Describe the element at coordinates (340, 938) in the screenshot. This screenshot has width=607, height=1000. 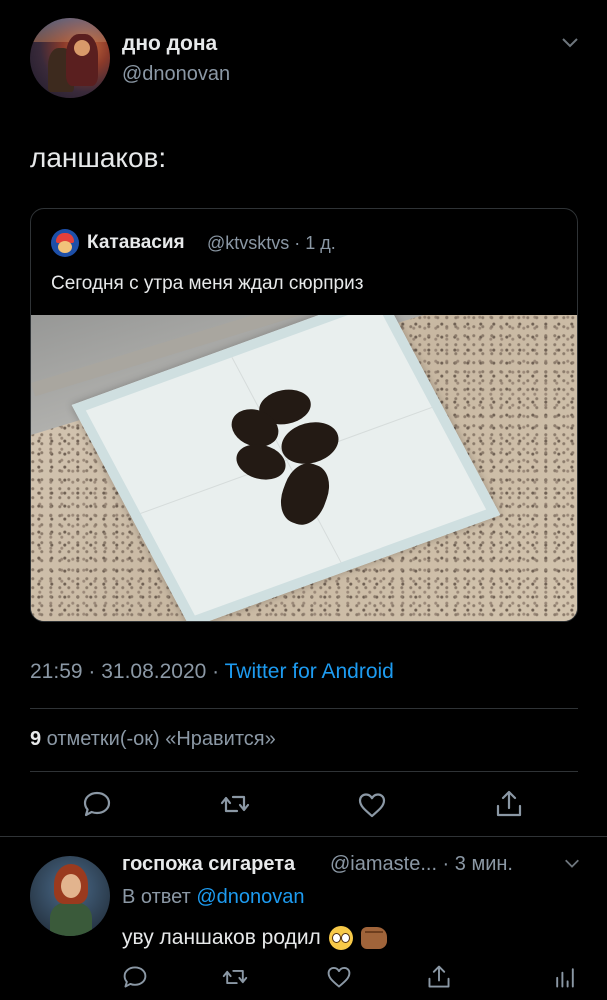
I see `pleading-face-emoji-icon` at that location.